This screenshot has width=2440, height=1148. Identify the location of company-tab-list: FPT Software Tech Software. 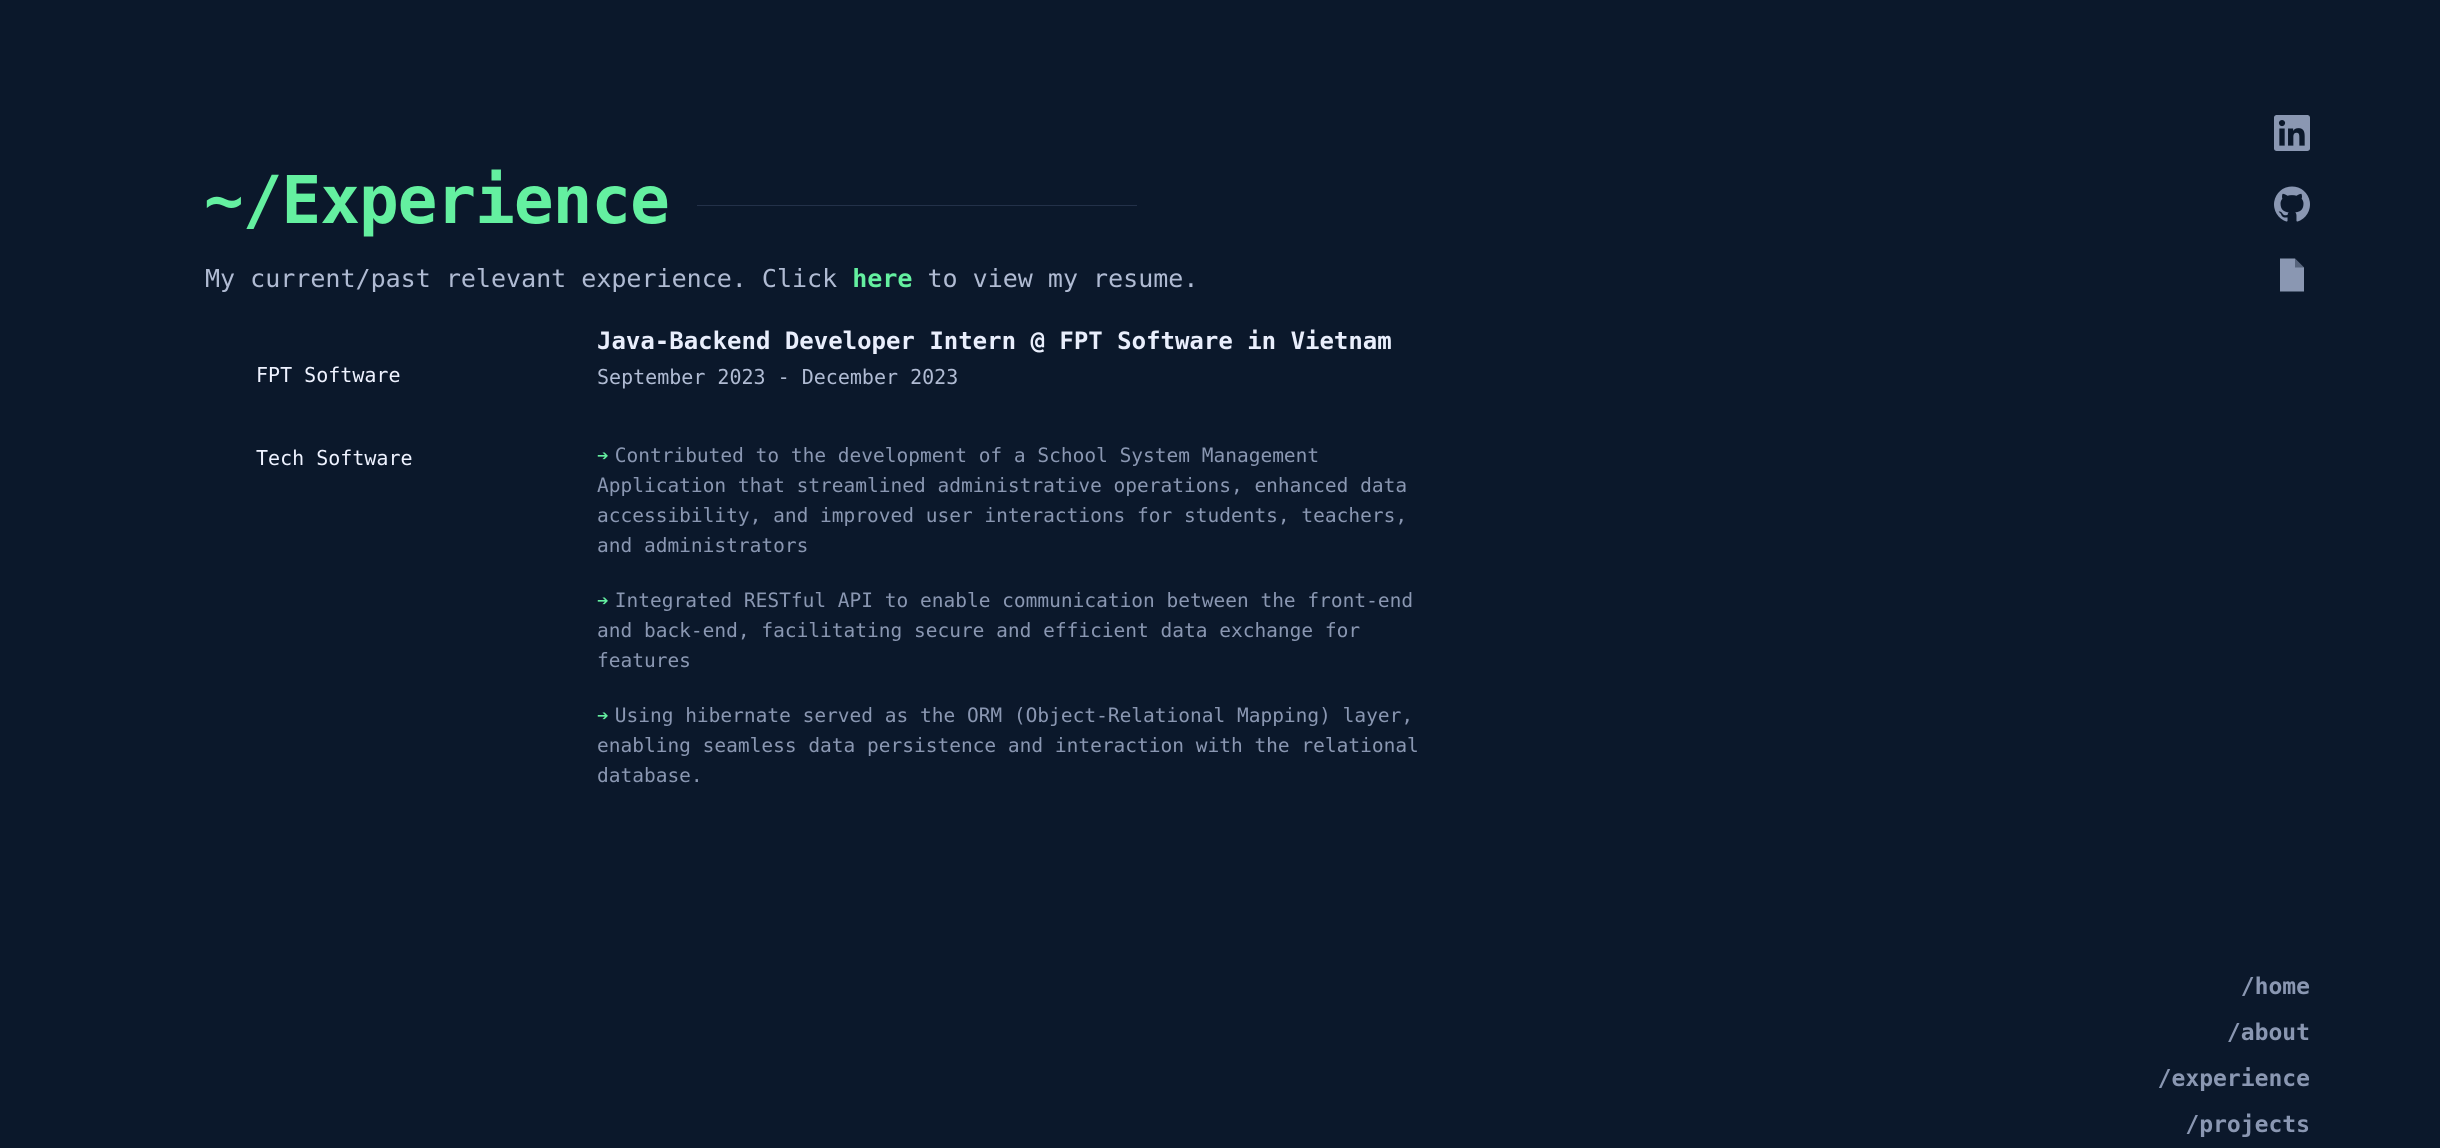
(334, 443).